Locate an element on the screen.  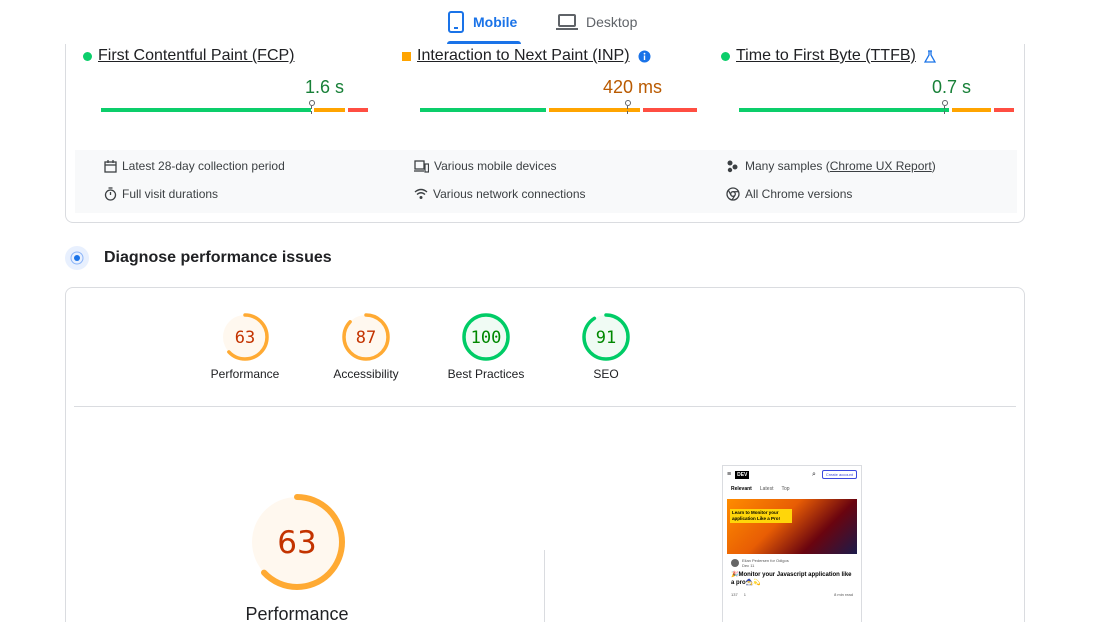
gauge-score: 87 is located at coordinates (366, 338).